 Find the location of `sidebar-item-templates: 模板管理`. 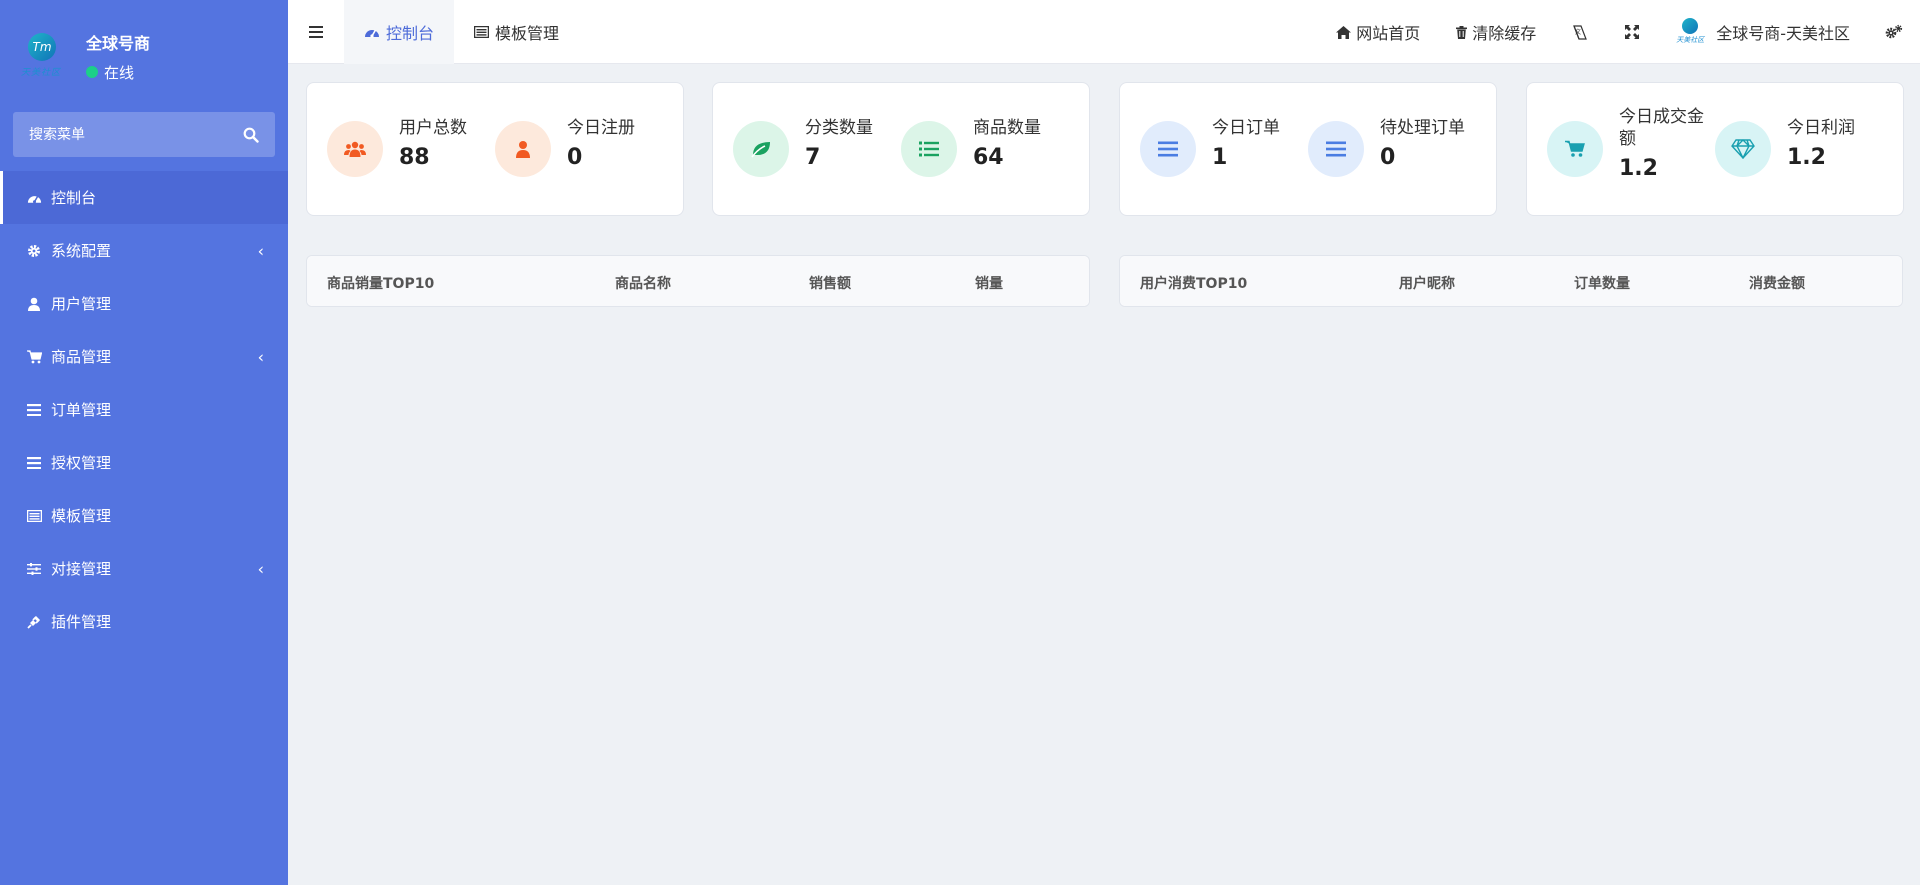

sidebar-item-templates: 模板管理 is located at coordinates (144, 515).